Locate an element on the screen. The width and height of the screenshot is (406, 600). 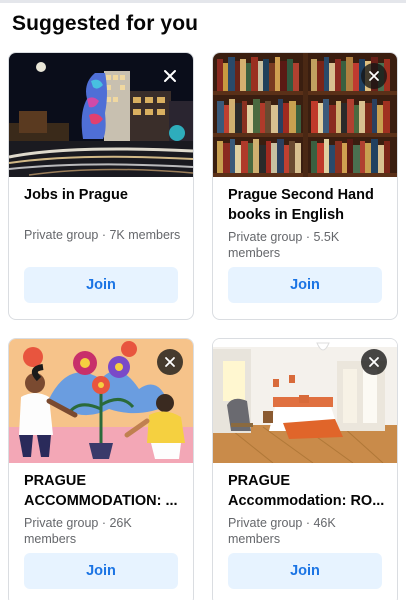
group-meta: Private group · 46K members is located at coordinates (282, 531).